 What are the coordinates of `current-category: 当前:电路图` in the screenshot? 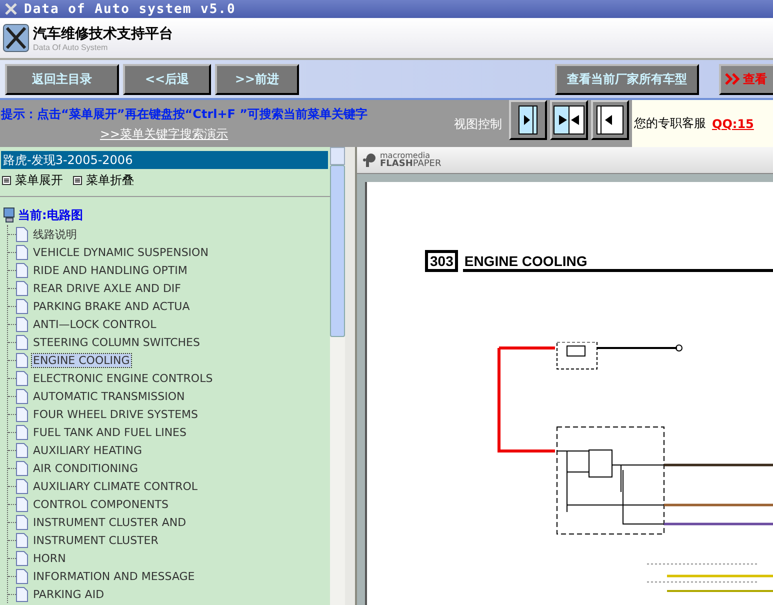 It's located at (50, 215).